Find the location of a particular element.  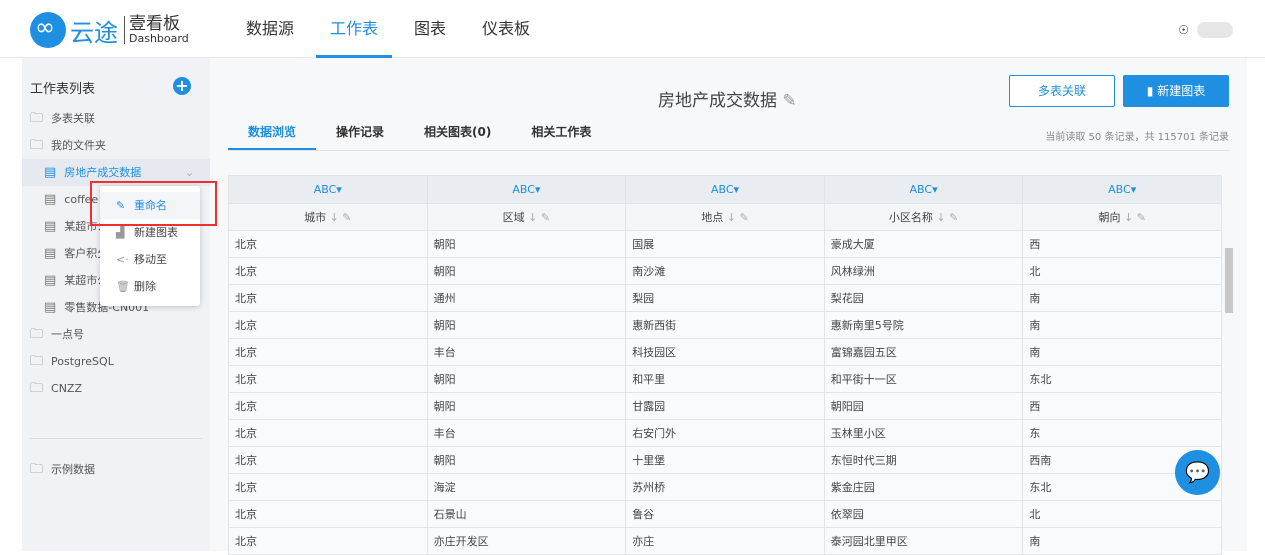

table-cell: 东 is located at coordinates (1122, 433).